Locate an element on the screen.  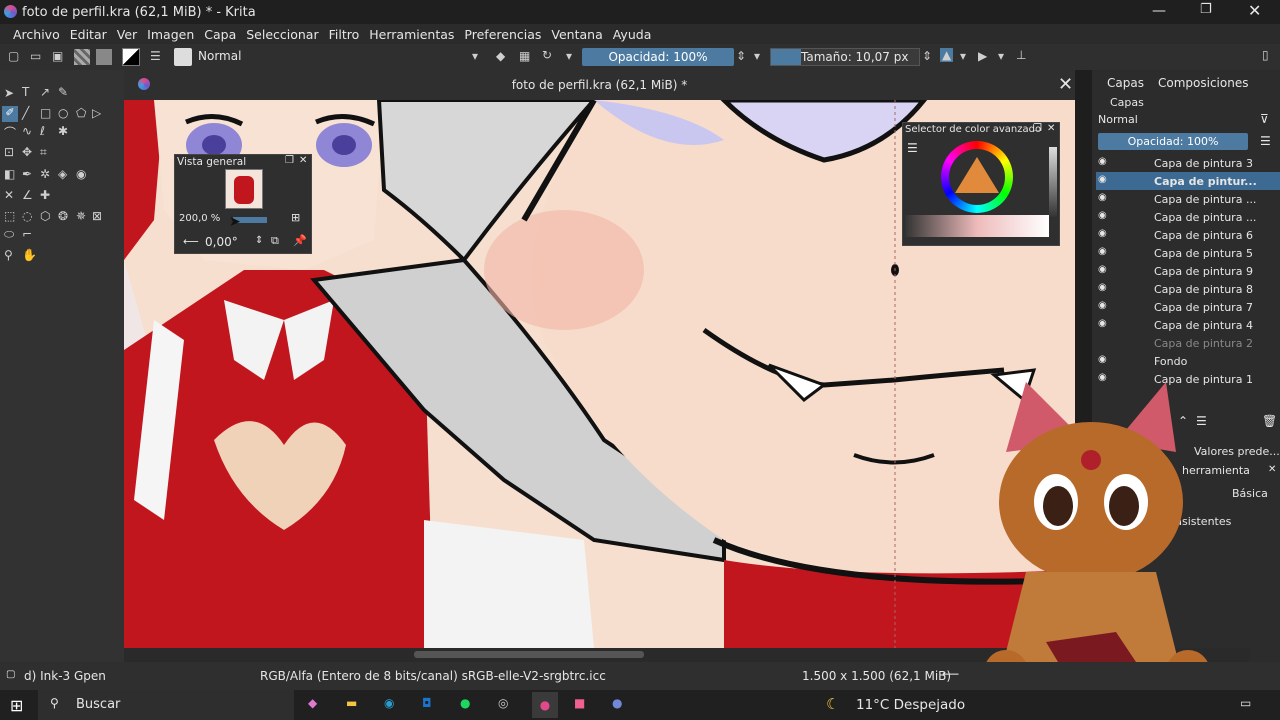
obs-icon: ◎ is located at coordinates (503, 703).